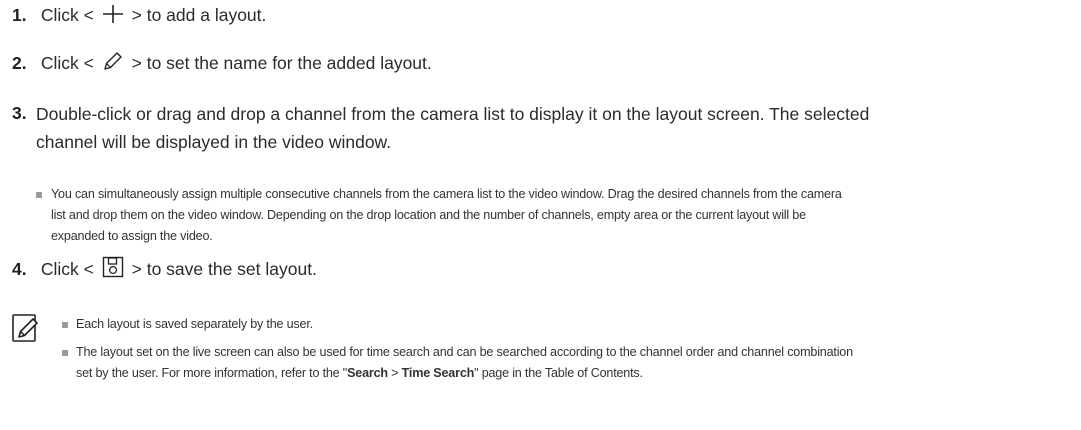 The image size is (1081, 430). Describe the element at coordinates (113, 271) in the screenshot. I see `save-layout-icon` at that location.